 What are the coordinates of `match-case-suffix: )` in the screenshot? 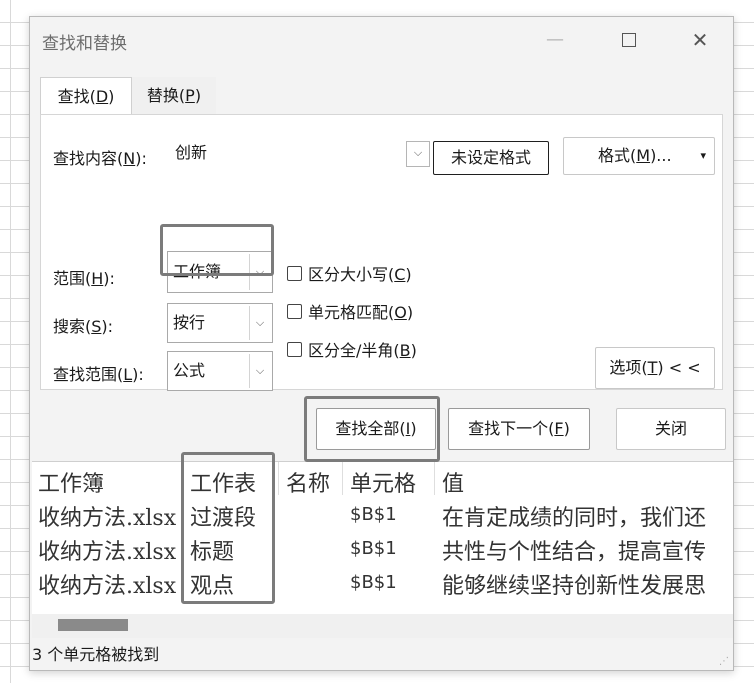 It's located at (408, 274).